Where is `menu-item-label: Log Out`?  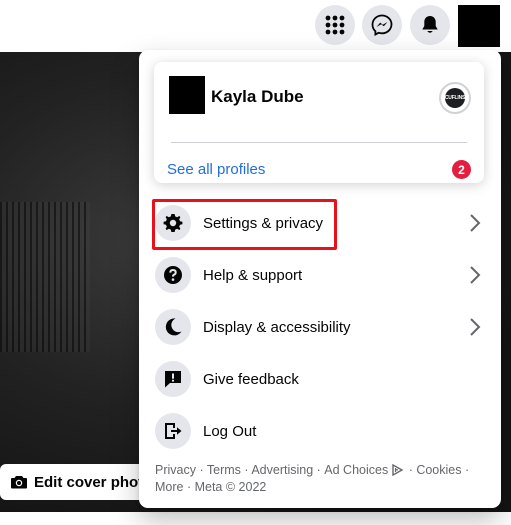 menu-item-label: Log Out is located at coordinates (230, 431).